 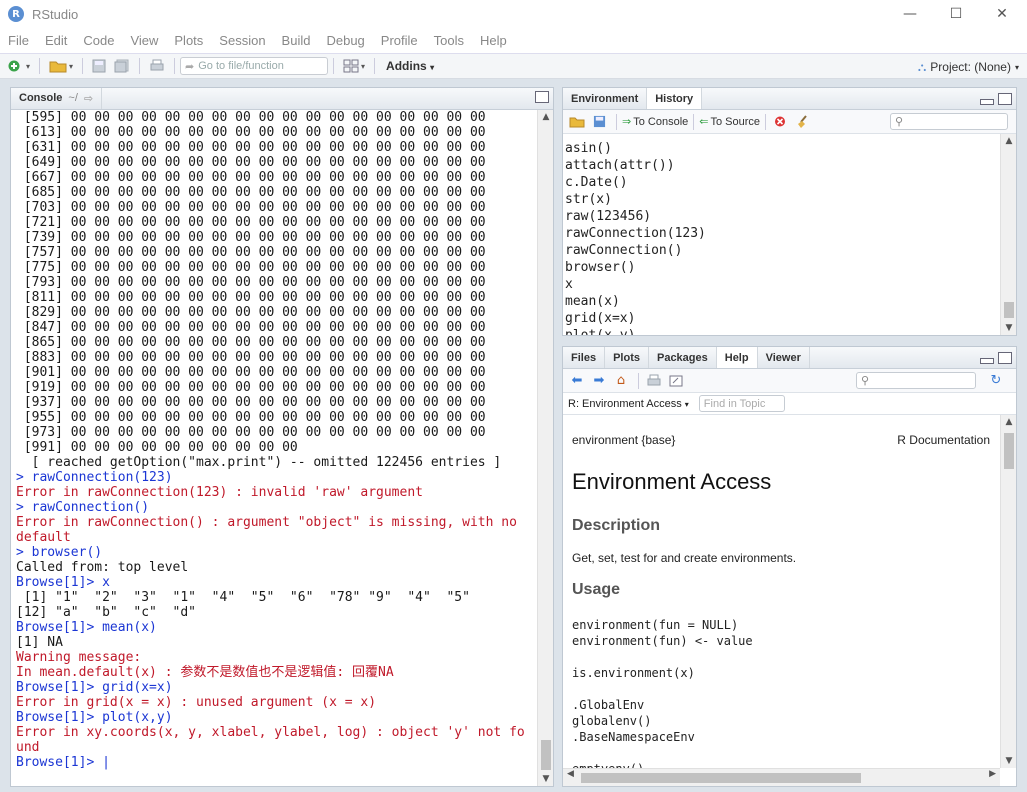 What do you see at coordinates (577, 122) in the screenshot?
I see `load-history-icon` at bounding box center [577, 122].